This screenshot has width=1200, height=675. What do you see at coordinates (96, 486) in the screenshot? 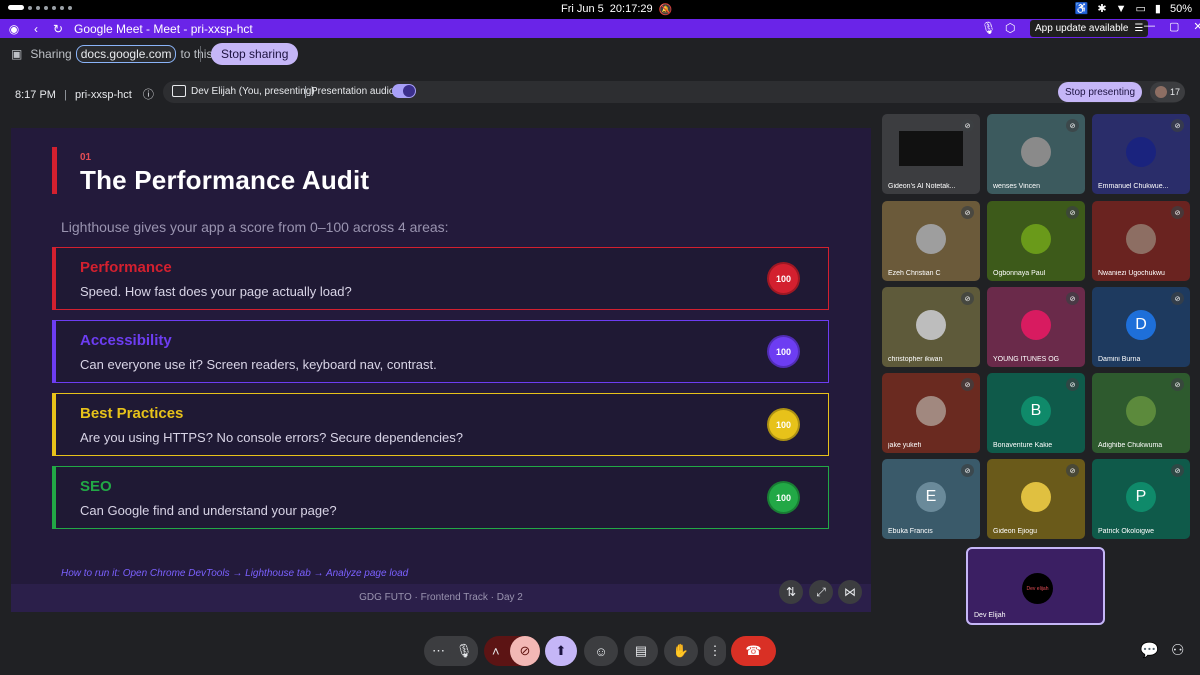
I see `card-title: SEO` at bounding box center [96, 486].